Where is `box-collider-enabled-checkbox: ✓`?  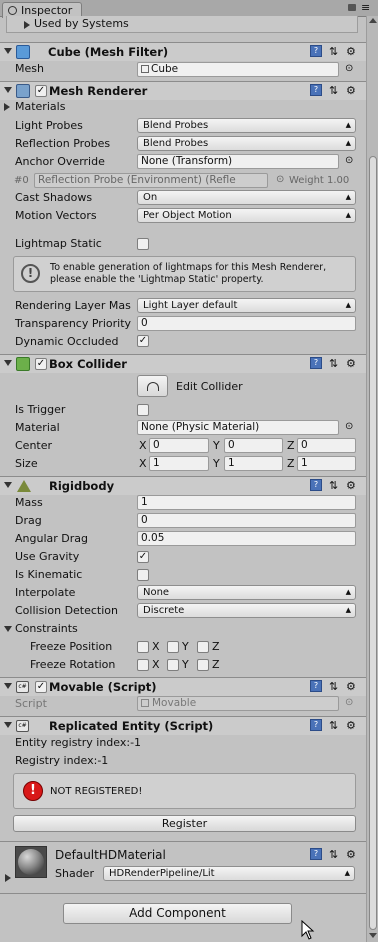 box-collider-enabled-checkbox: ✓ is located at coordinates (41, 364).